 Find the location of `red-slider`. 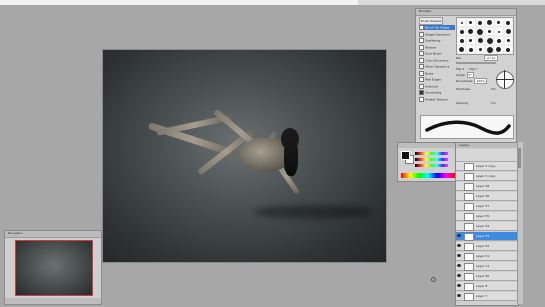

red-slider is located at coordinates (431, 153).